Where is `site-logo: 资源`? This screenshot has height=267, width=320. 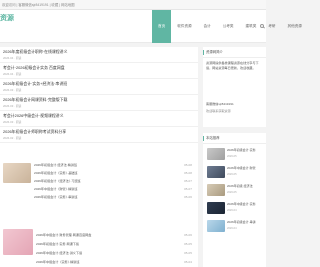 site-logo: 资源 is located at coordinates (7, 18).